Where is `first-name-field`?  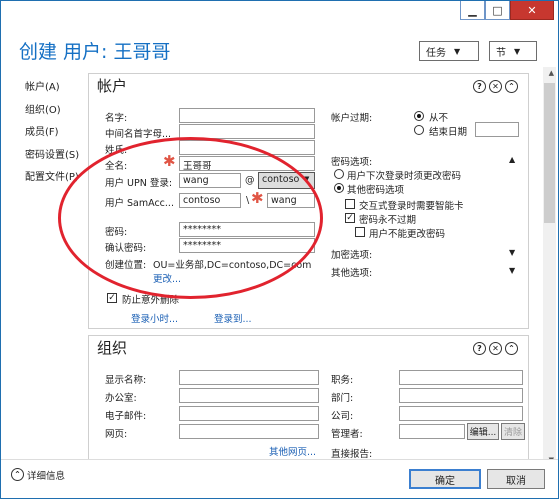 first-name-field is located at coordinates (247, 115).